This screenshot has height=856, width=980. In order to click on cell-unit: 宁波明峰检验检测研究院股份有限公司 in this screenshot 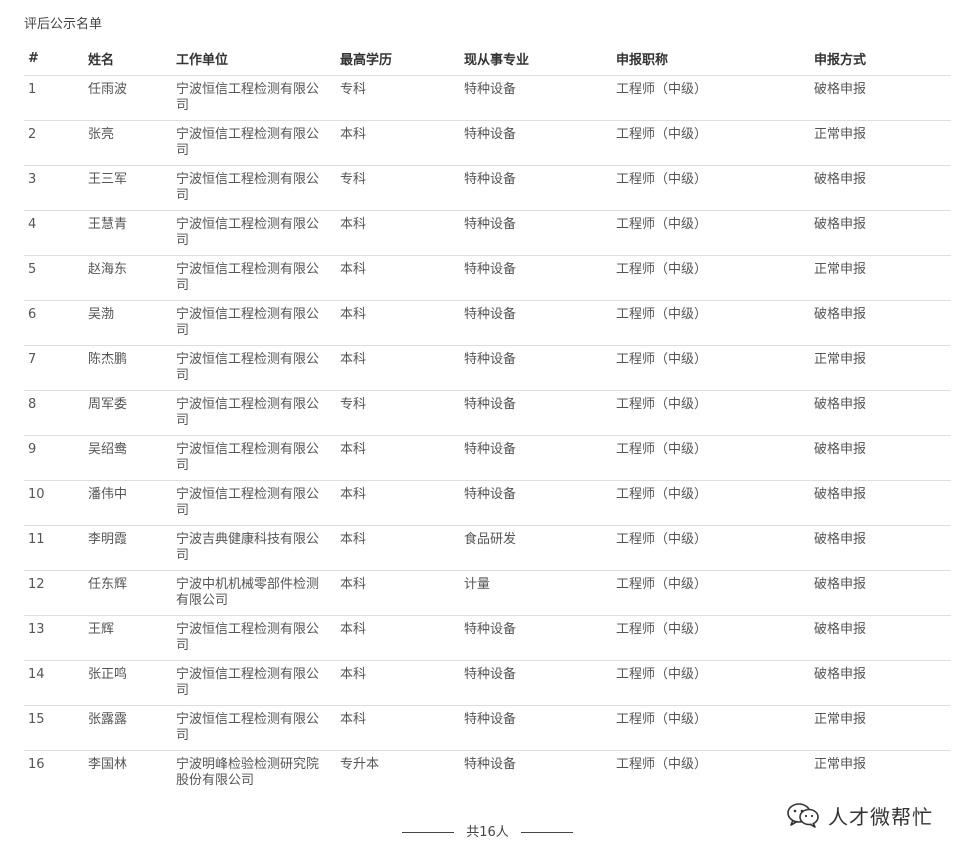, I will do `click(254, 773)`.